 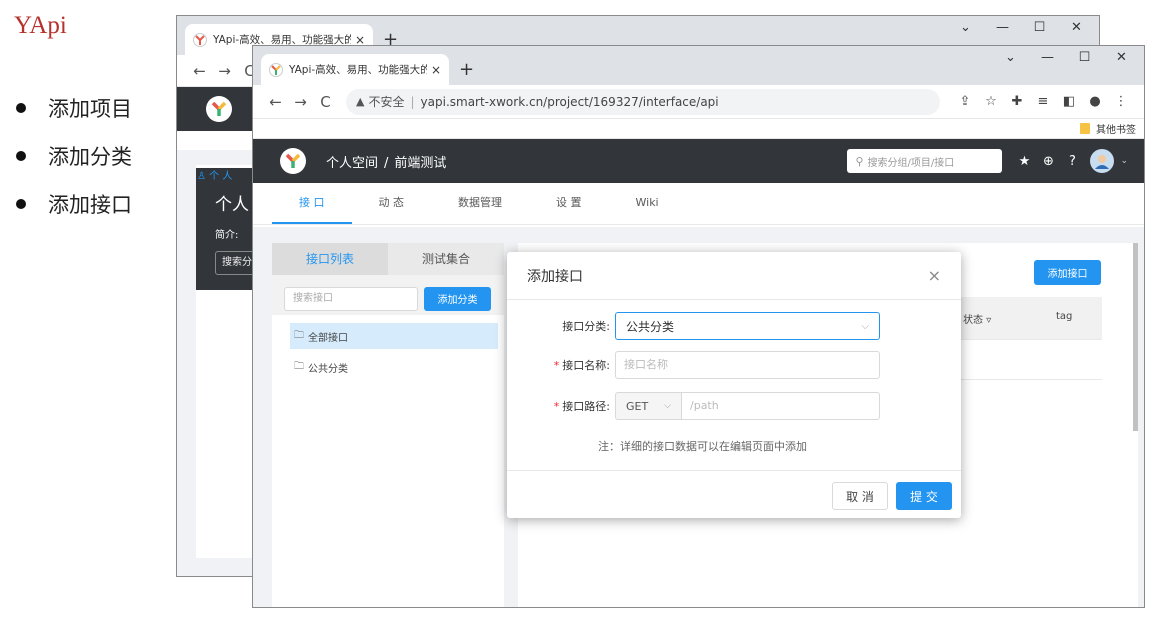 What do you see at coordinates (352, 163) in the screenshot?
I see `breadcrumb-space: 个人空间` at bounding box center [352, 163].